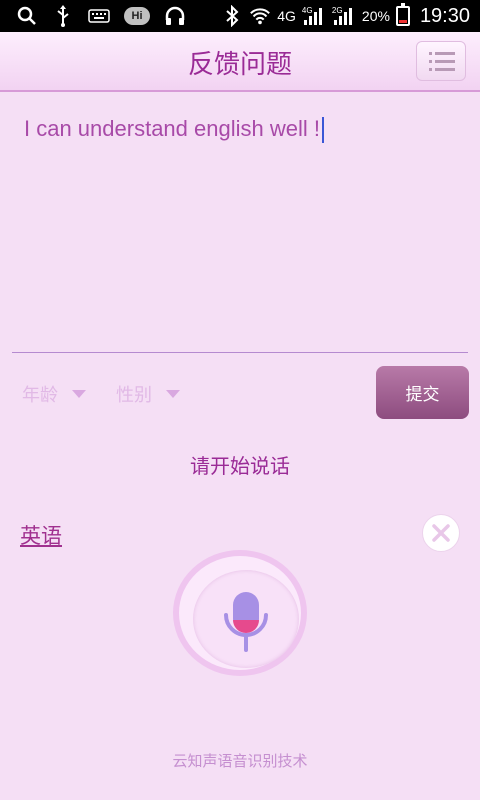  Describe the element at coordinates (240, 466) in the screenshot. I see `speak-prompt: 请开始说话` at that location.